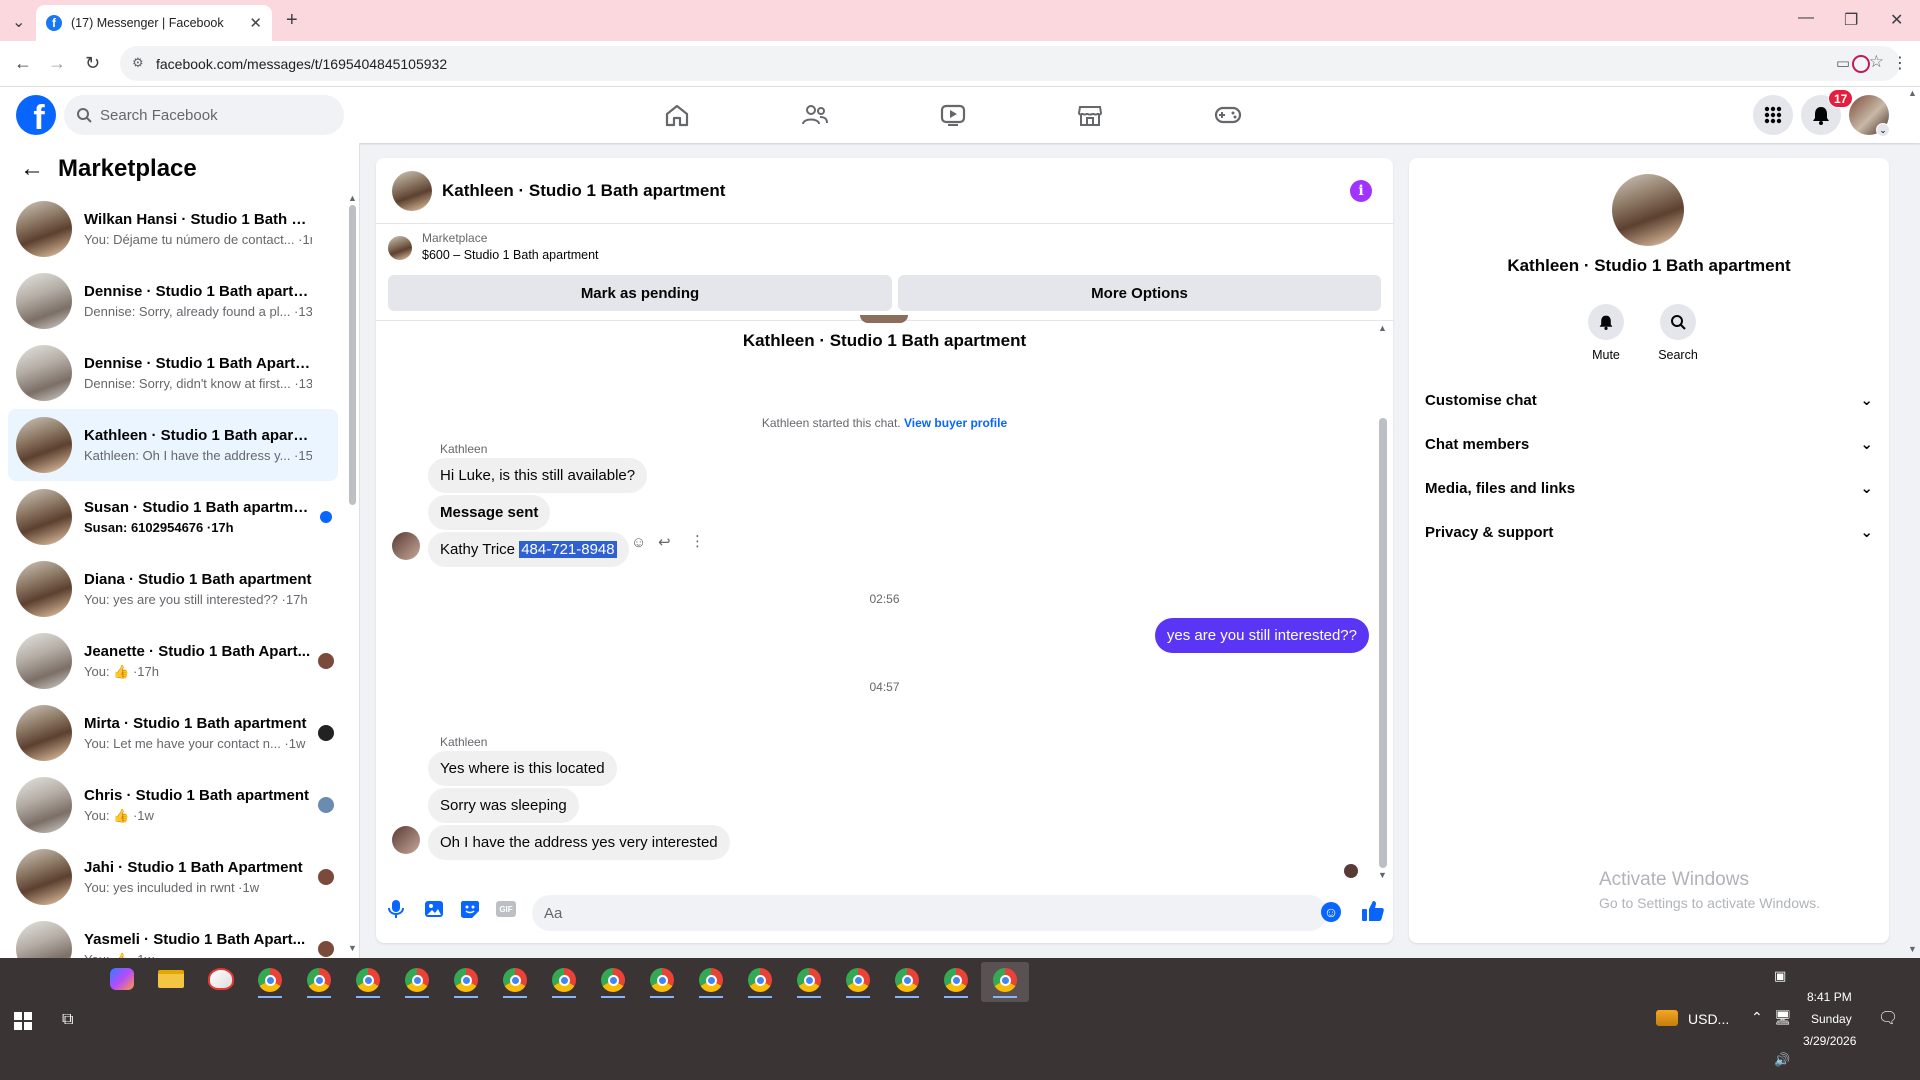  Describe the element at coordinates (412, 190) in the screenshot. I see `listing-thumbnail` at that location.